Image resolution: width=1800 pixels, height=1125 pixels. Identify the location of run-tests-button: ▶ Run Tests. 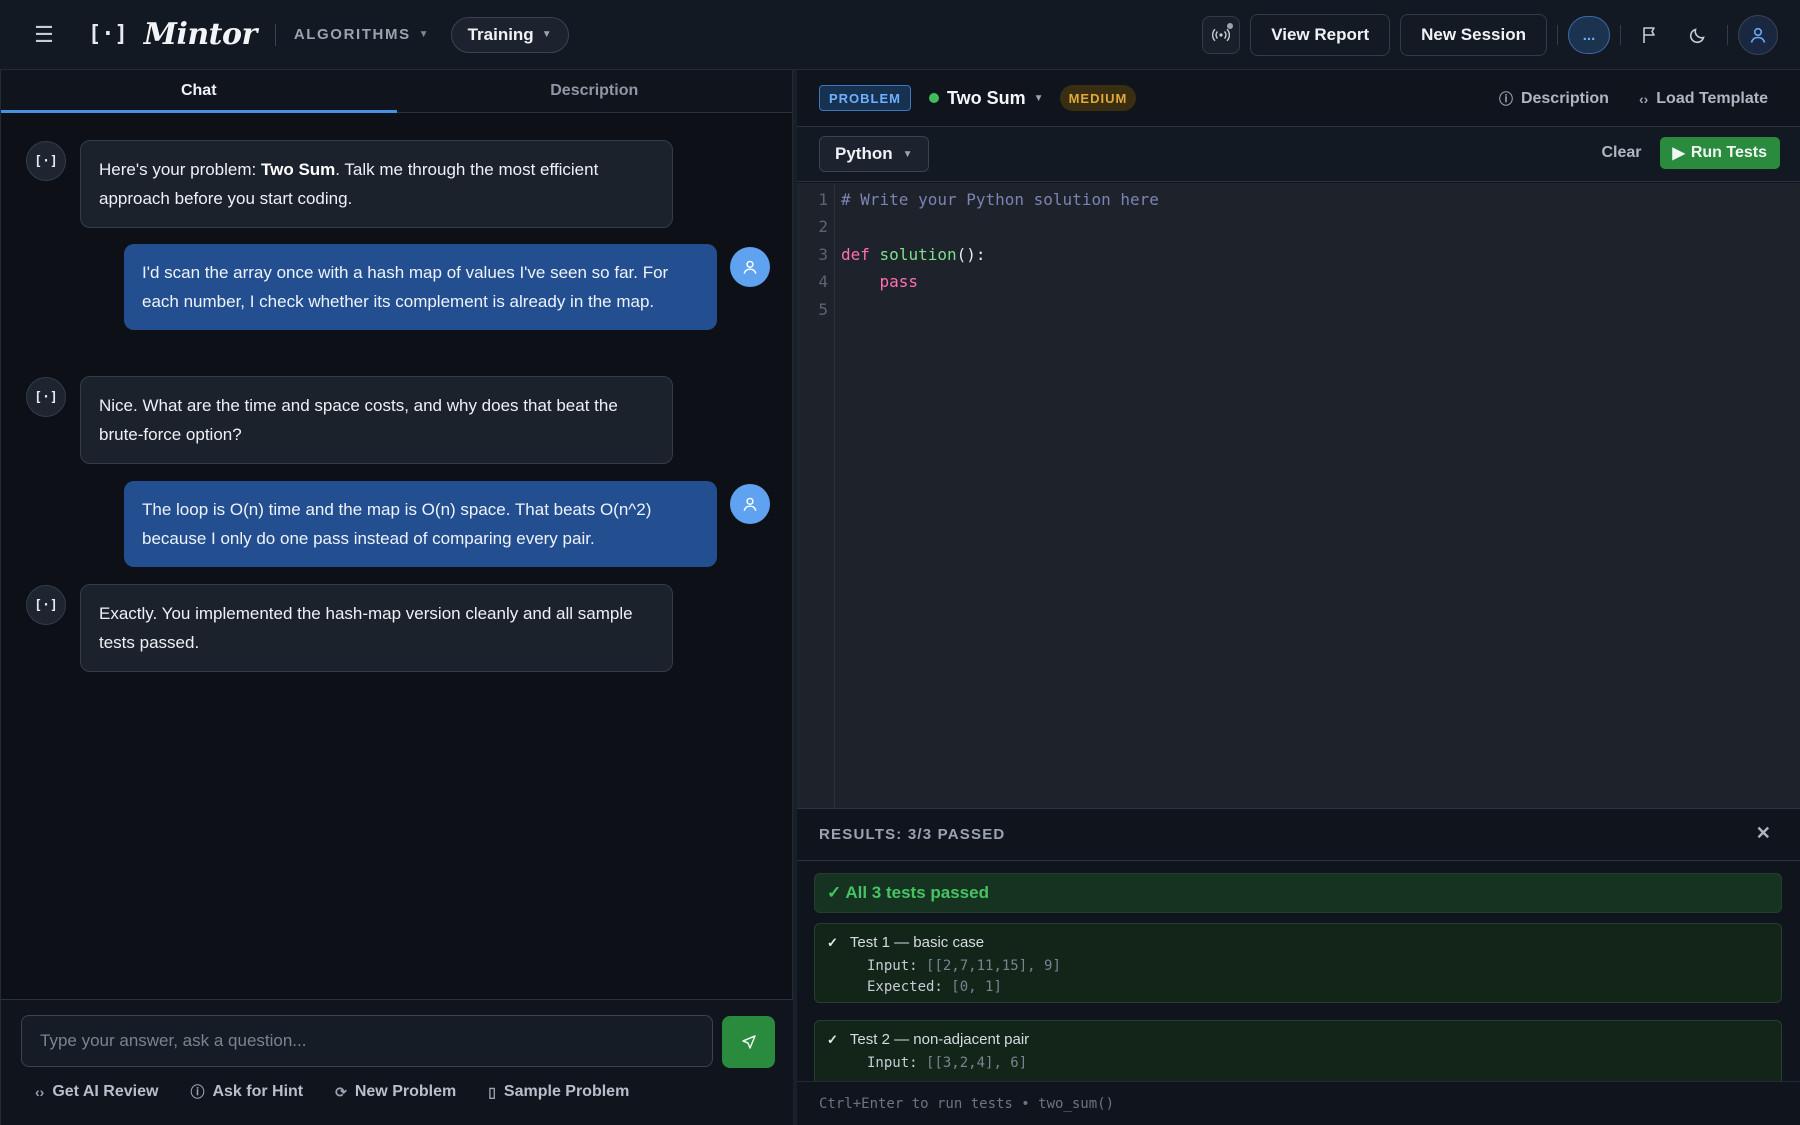
(1719, 153).